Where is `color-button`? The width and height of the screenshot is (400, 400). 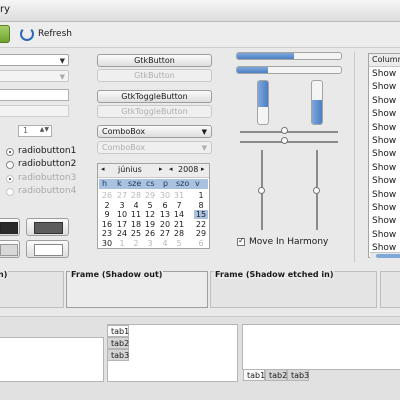 color-button is located at coordinates (10, 227).